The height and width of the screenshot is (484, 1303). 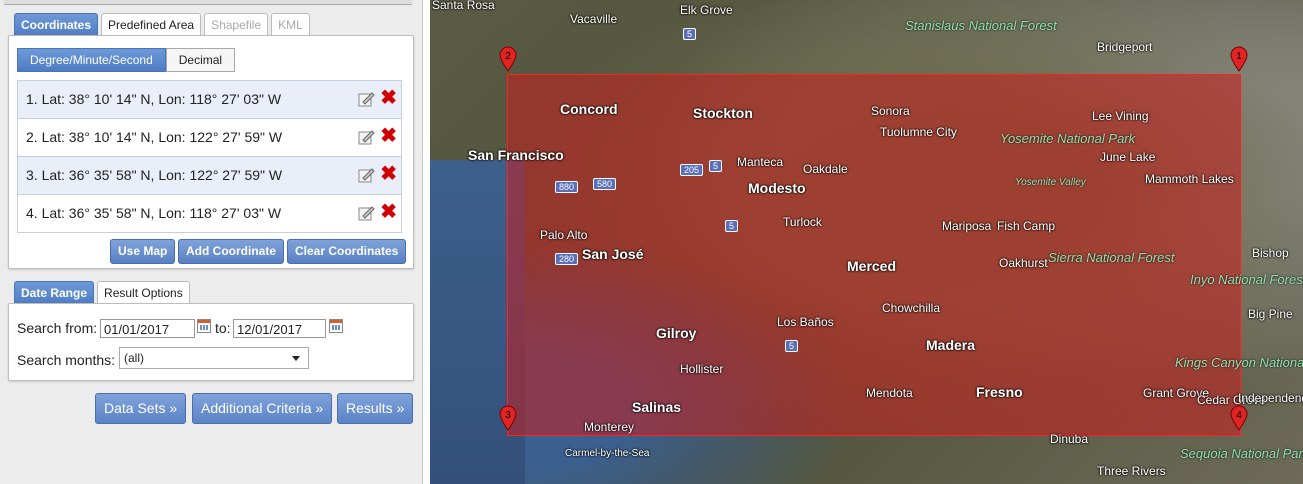 I want to click on map-label-city: Lee Vining, so click(x=1120, y=116).